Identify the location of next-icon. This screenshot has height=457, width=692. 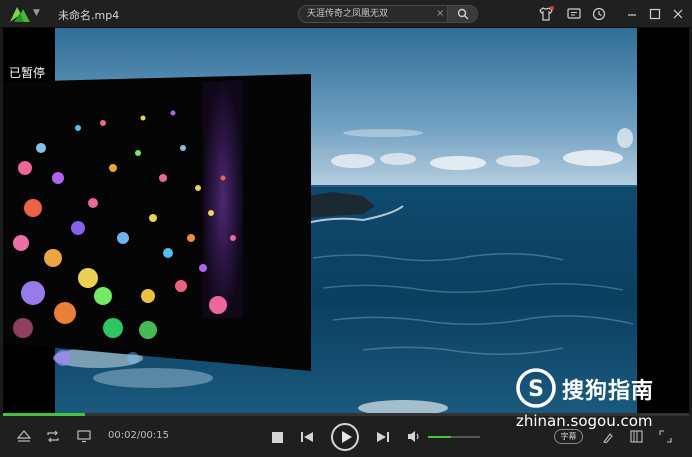
(383, 437).